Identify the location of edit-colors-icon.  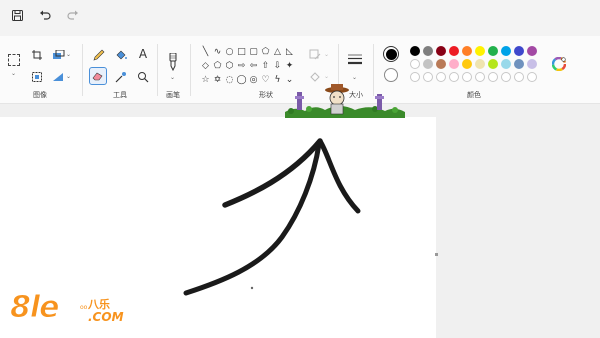
(559, 64).